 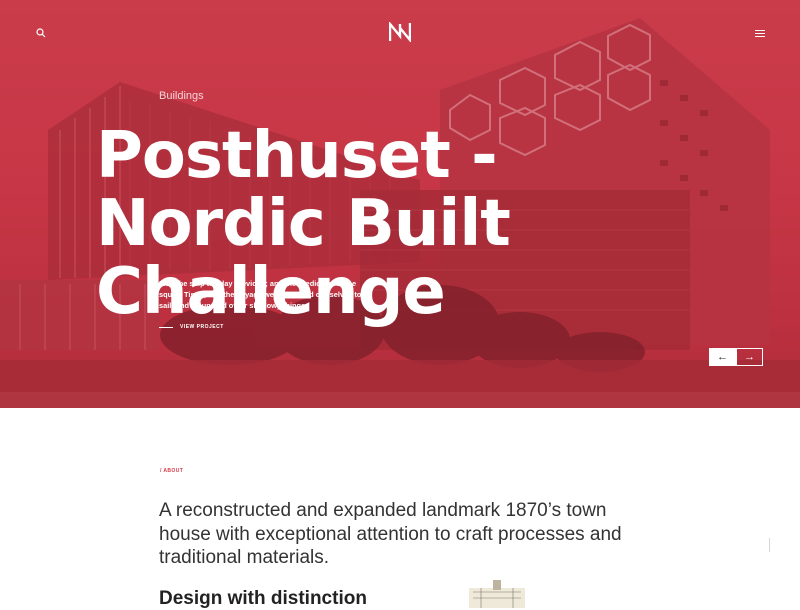 I want to click on view-project-link: VIEW PROJECT, so click(x=191, y=327).